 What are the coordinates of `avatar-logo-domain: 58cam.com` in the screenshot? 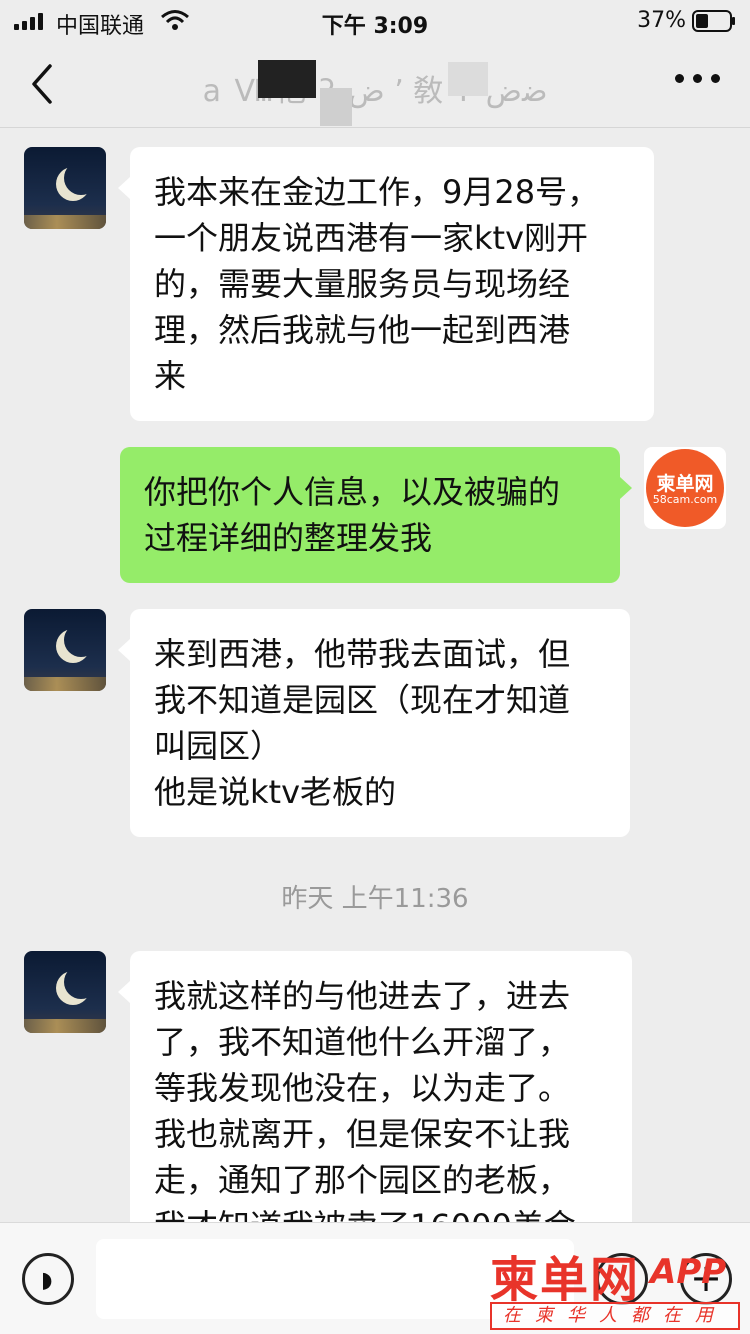 It's located at (685, 499).